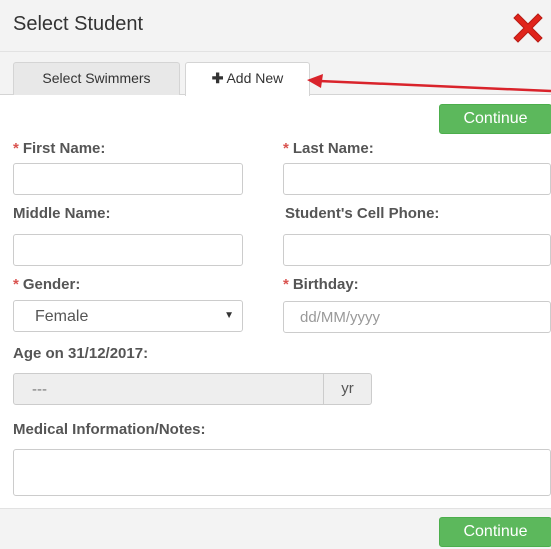 The image size is (551, 549). What do you see at coordinates (495, 119) in the screenshot?
I see `continue-button-top: Continue` at bounding box center [495, 119].